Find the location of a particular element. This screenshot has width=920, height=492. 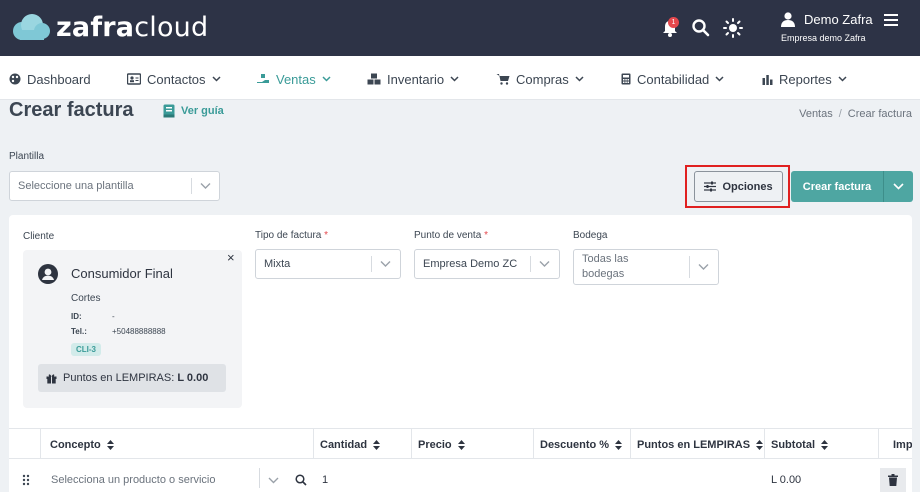

nav-label: Contactos is located at coordinates (176, 79).